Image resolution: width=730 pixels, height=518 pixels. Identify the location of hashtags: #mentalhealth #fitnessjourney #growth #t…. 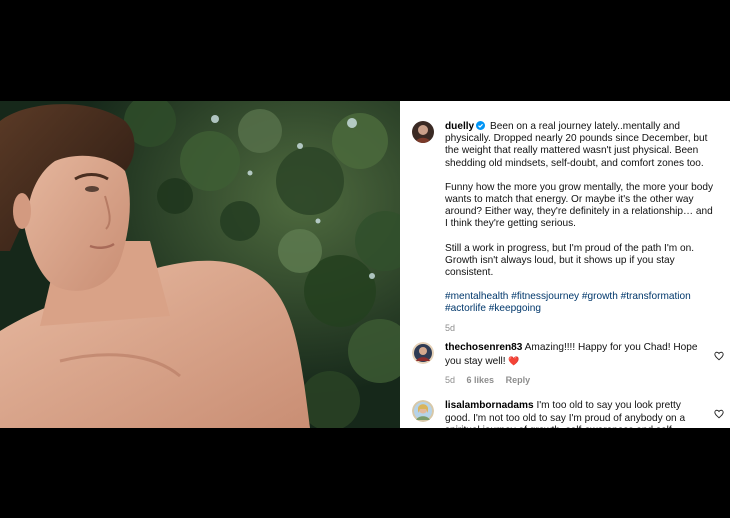
(580, 303).